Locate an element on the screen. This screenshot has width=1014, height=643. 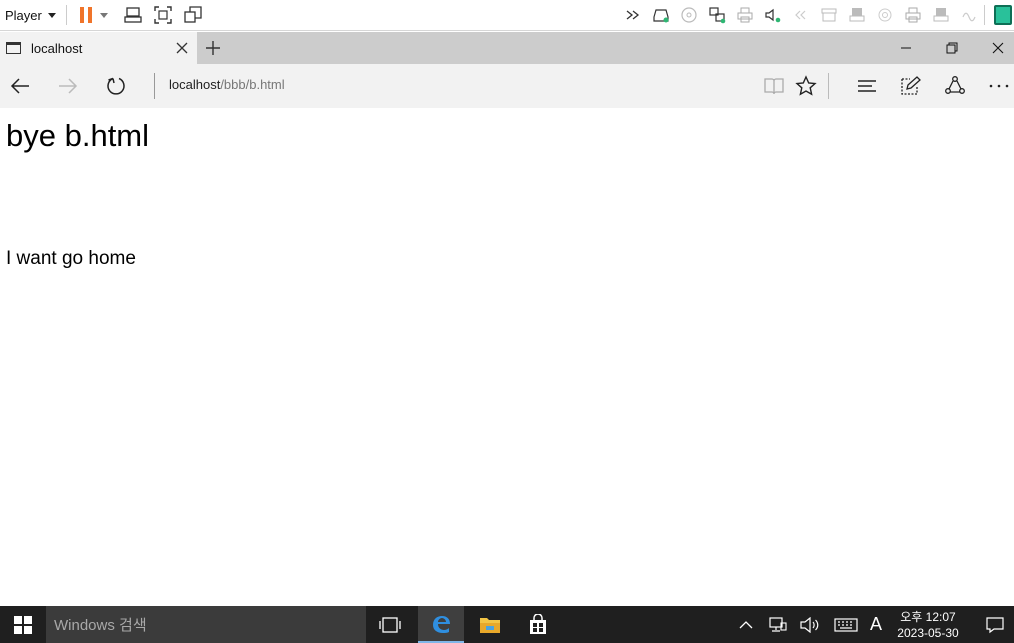
hub-icon is located at coordinates (867, 86).